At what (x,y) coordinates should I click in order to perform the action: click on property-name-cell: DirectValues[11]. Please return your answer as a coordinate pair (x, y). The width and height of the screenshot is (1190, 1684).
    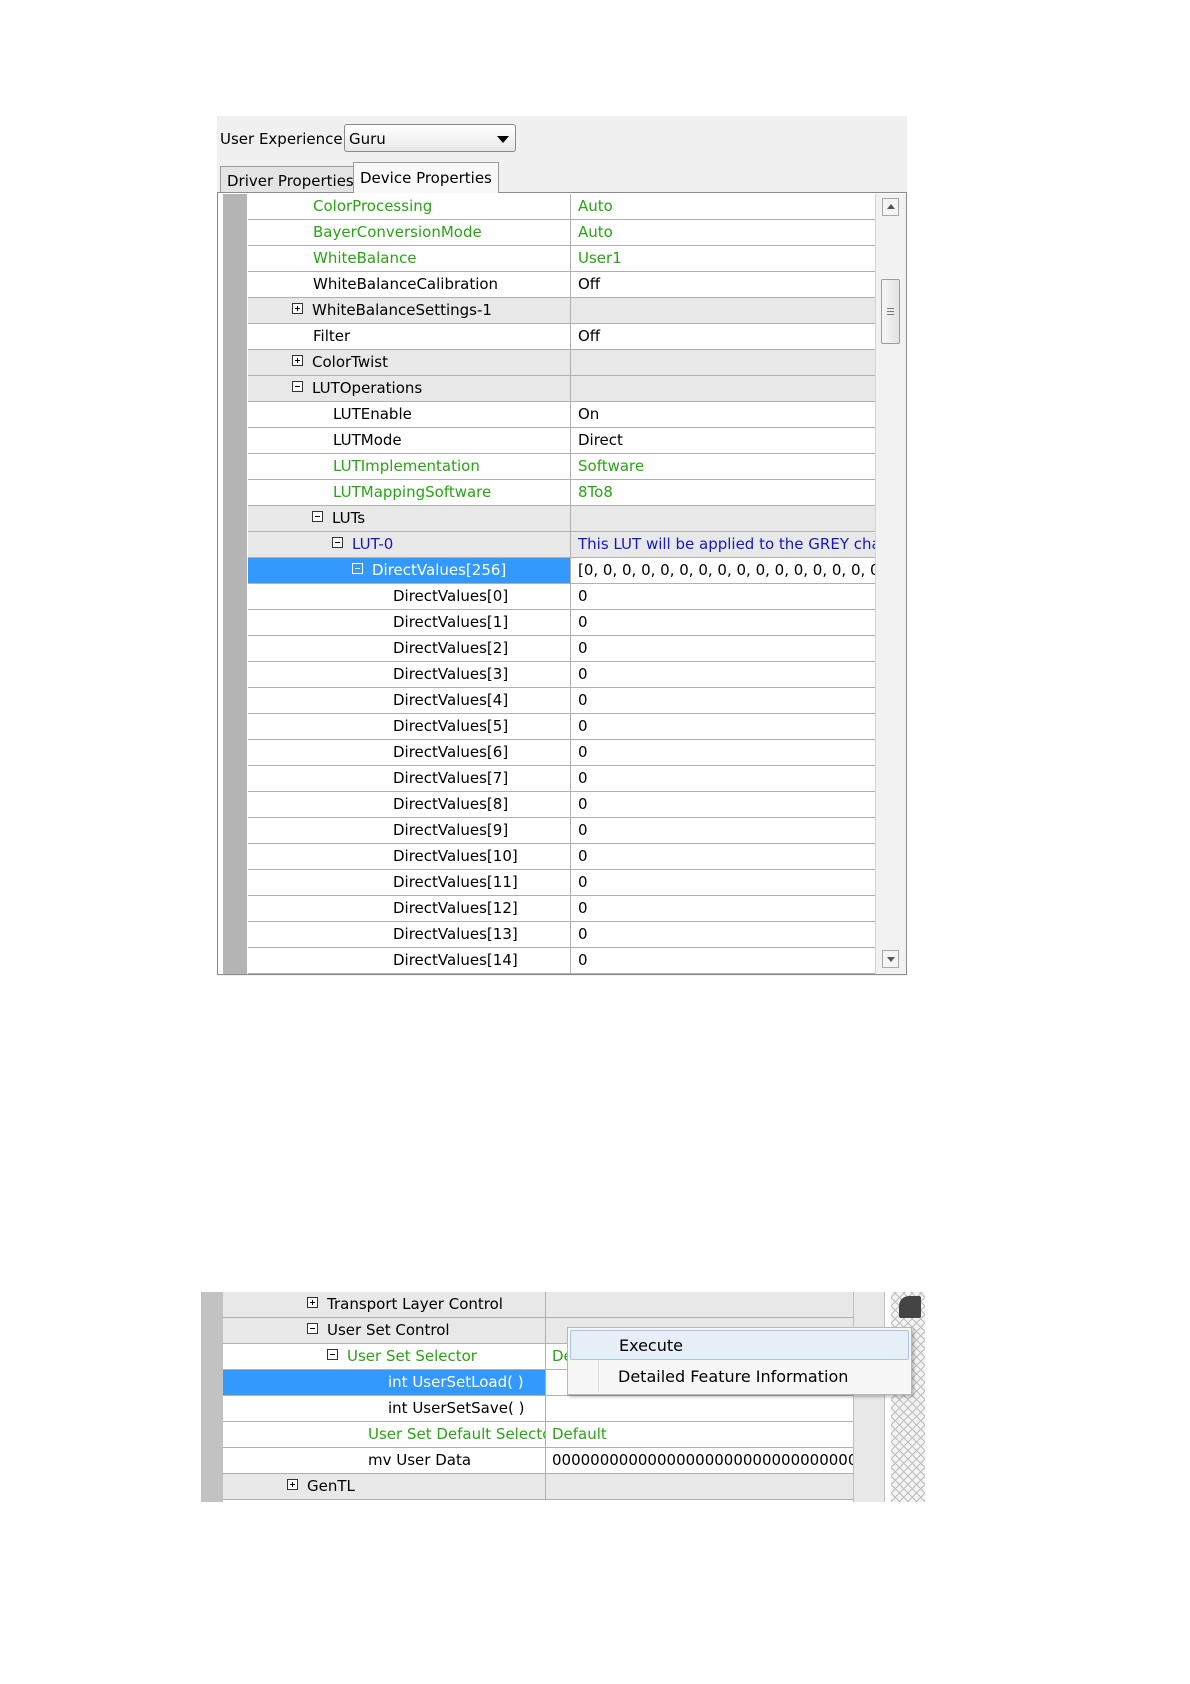
    Looking at the image, I should click on (409, 882).